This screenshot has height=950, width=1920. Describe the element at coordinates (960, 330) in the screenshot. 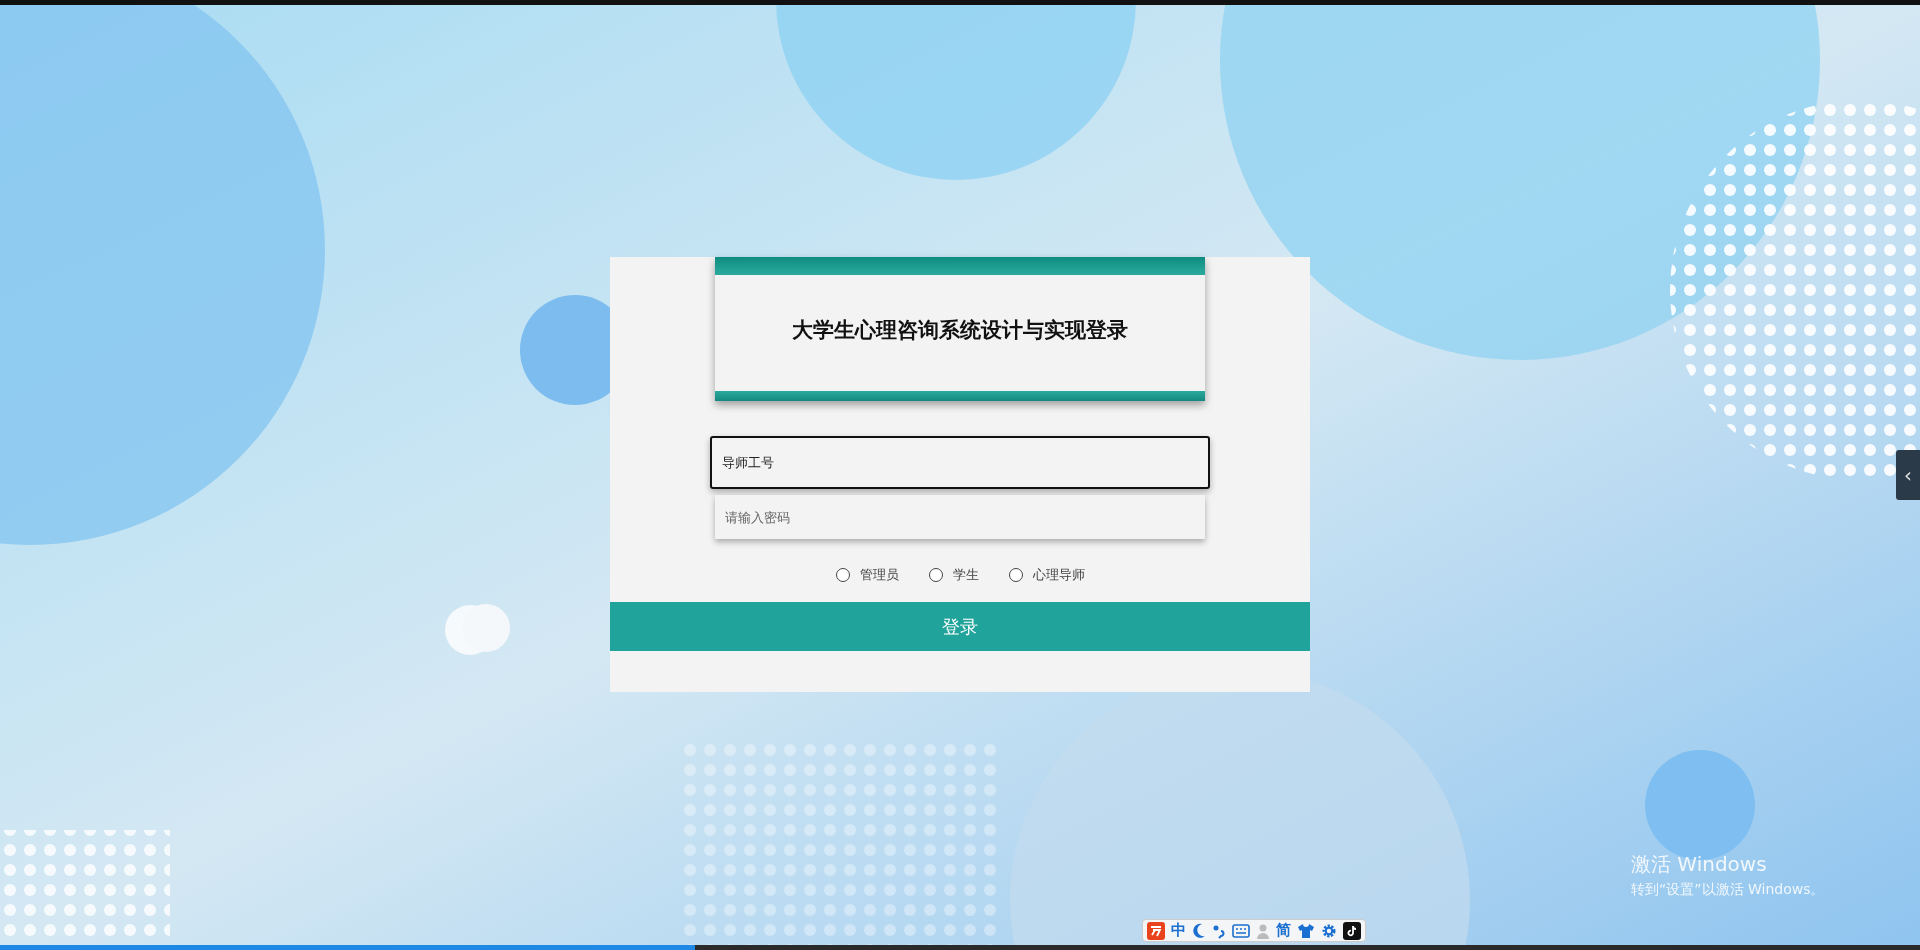

I see `login-title: 大学生心理咨询系统设计与实现登录` at that location.